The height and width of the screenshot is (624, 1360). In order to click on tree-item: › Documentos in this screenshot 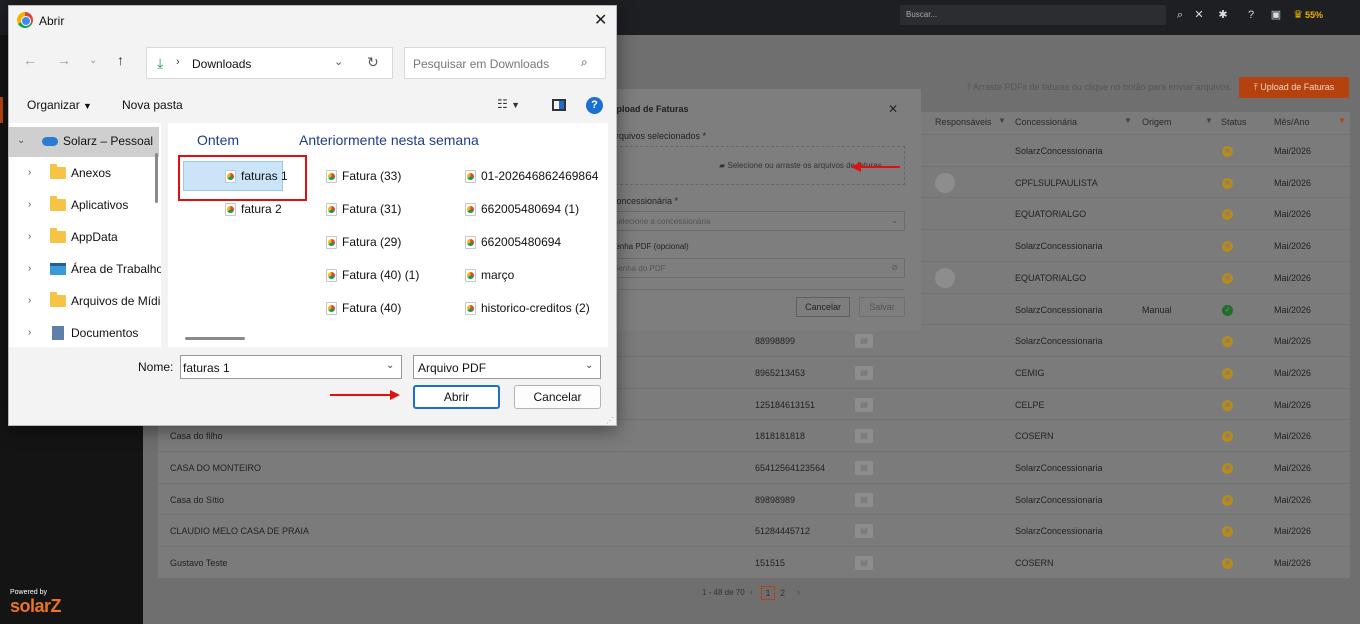, I will do `click(84, 333)`.